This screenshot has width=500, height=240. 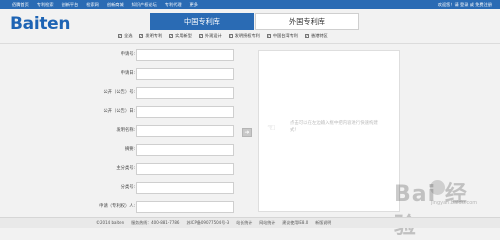 I want to click on footer-browser-tip: 建议使用IE8.0, so click(x=295, y=222).